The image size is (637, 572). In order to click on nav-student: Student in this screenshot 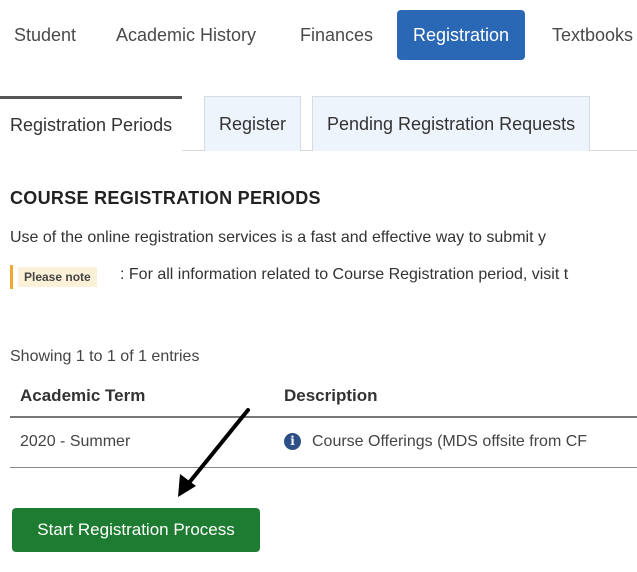, I will do `click(45, 35)`.